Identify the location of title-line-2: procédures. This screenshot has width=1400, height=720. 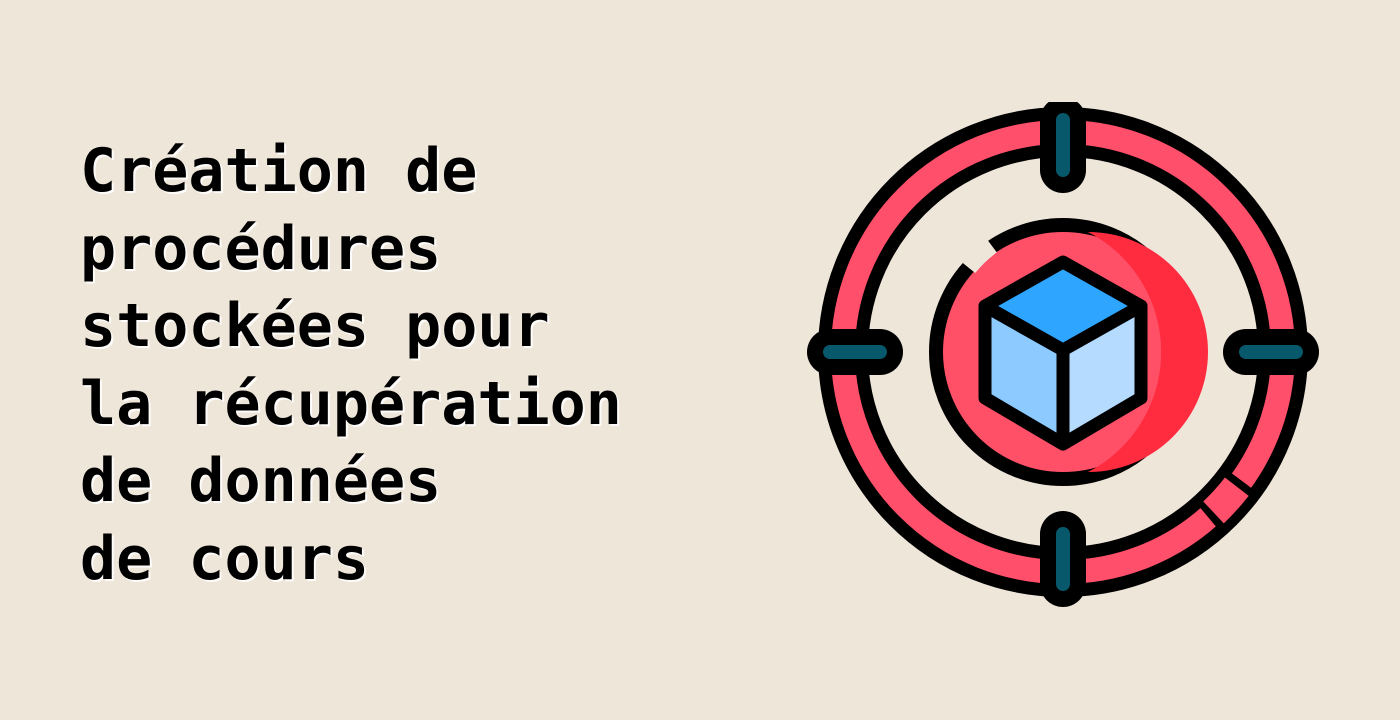
(261, 248).